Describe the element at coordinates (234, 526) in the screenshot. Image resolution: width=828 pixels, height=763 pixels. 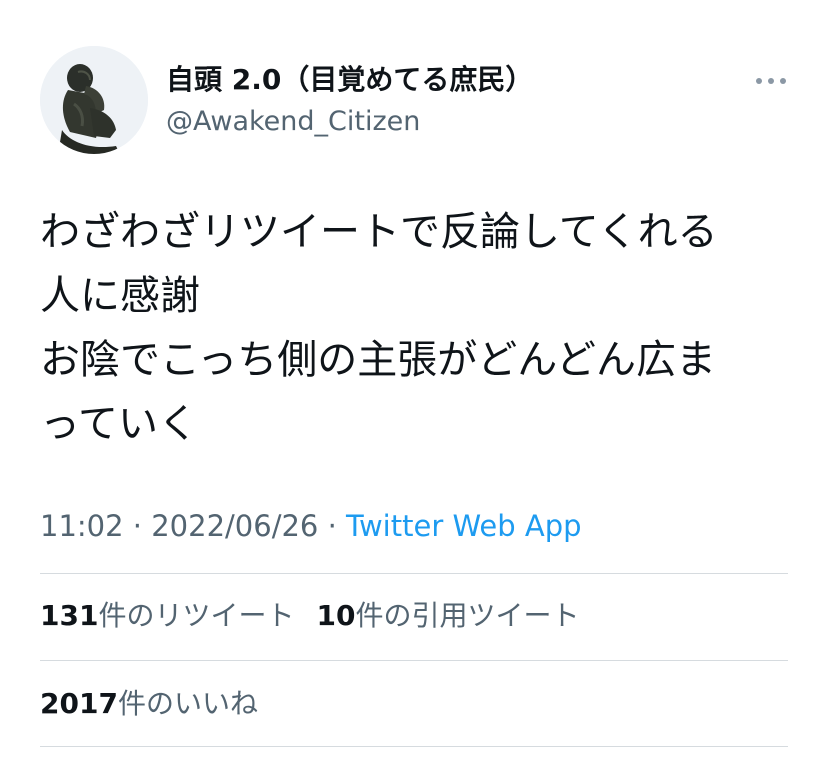
I see `tweet-date: 2022/06/26` at that location.